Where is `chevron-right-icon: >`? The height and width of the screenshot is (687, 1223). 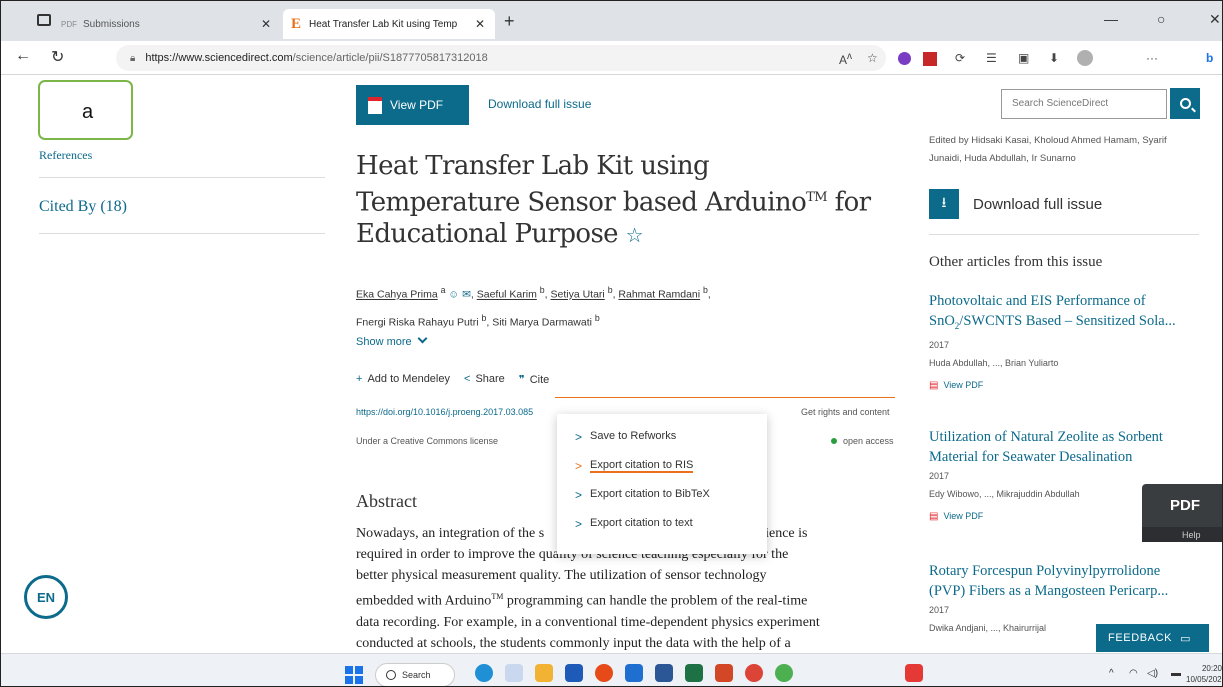
chevron-right-icon: > is located at coordinates (579, 495).